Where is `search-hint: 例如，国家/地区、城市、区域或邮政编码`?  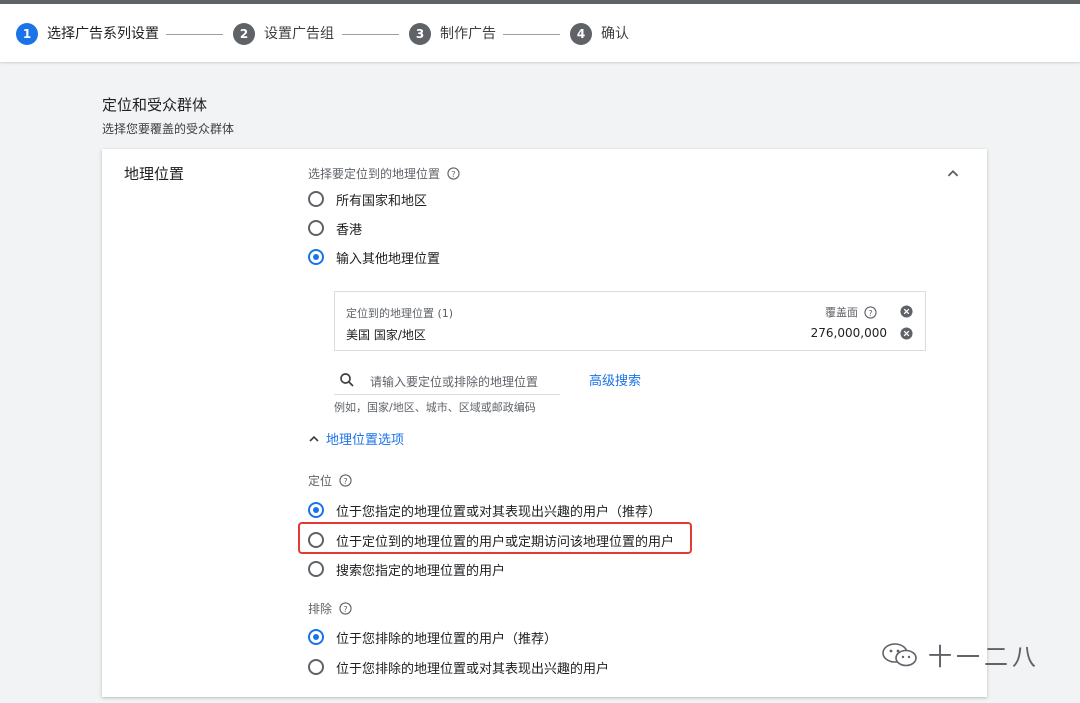
search-hint: 例如，国家/地区、城市、区域或邮政编码 is located at coordinates (435, 407).